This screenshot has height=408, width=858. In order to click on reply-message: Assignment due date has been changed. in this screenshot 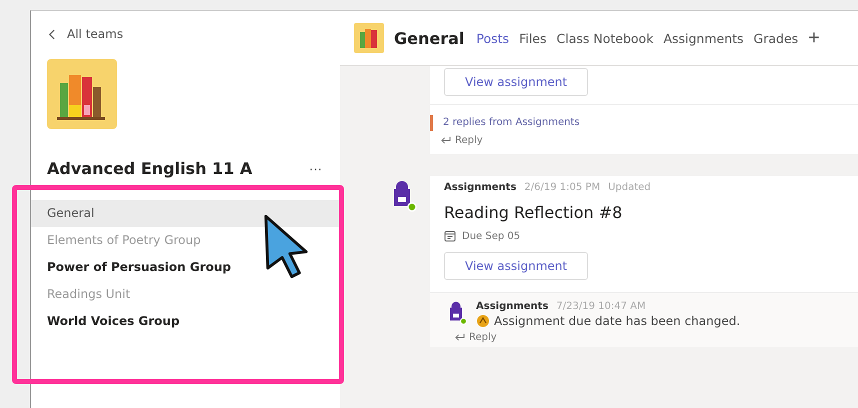, I will do `click(617, 321)`.